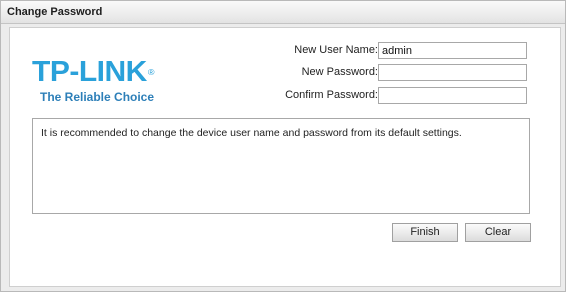  What do you see at coordinates (452, 72) in the screenshot?
I see `new-password-input` at bounding box center [452, 72].